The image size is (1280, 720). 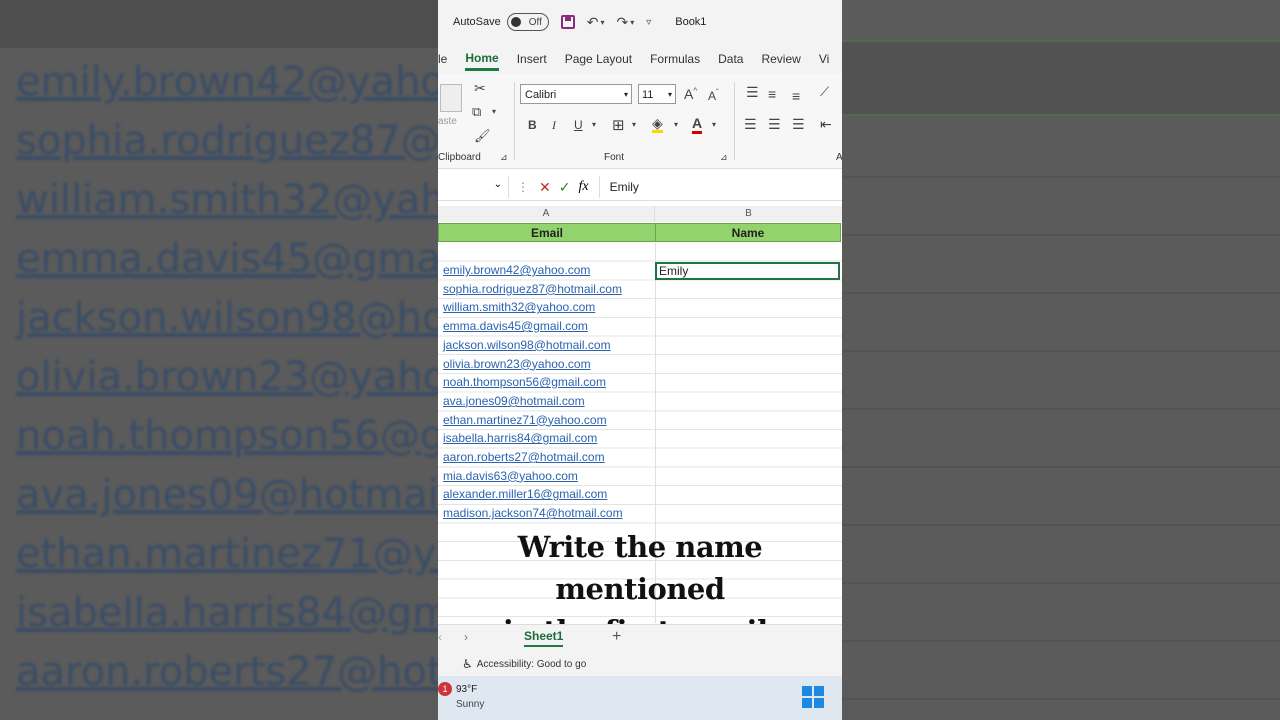 What do you see at coordinates (565, 187) in the screenshot?
I see `enter-icon: ✓` at bounding box center [565, 187].